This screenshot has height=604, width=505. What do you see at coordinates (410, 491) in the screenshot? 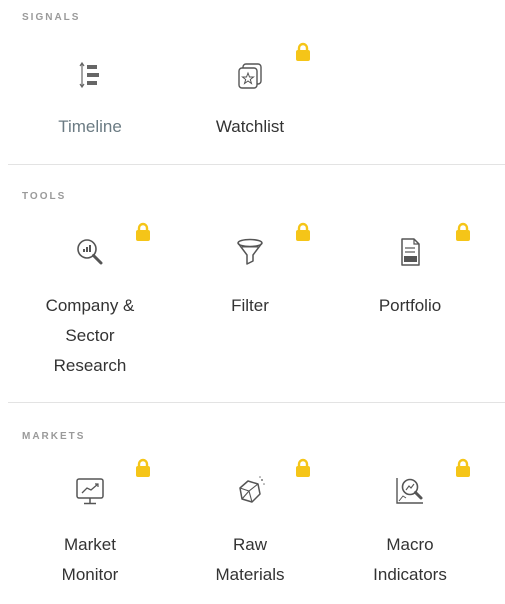
I see `macro-indicators-icon` at bounding box center [410, 491].